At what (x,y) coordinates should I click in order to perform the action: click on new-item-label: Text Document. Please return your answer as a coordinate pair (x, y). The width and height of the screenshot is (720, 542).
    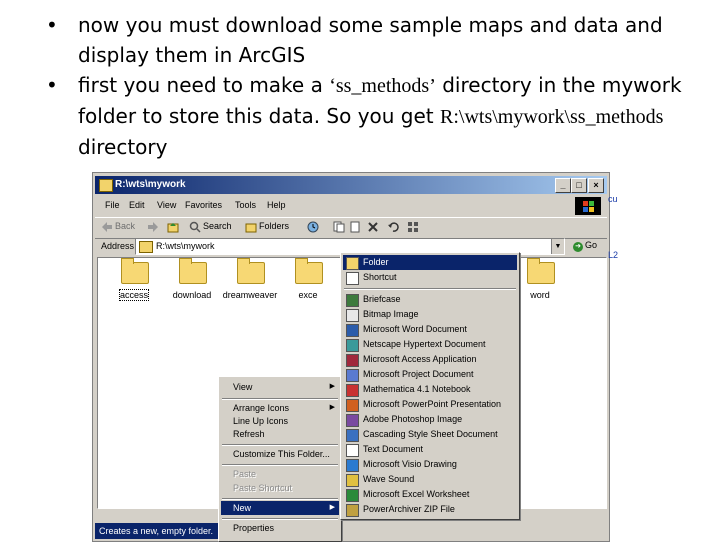
    Looking at the image, I should click on (393, 449).